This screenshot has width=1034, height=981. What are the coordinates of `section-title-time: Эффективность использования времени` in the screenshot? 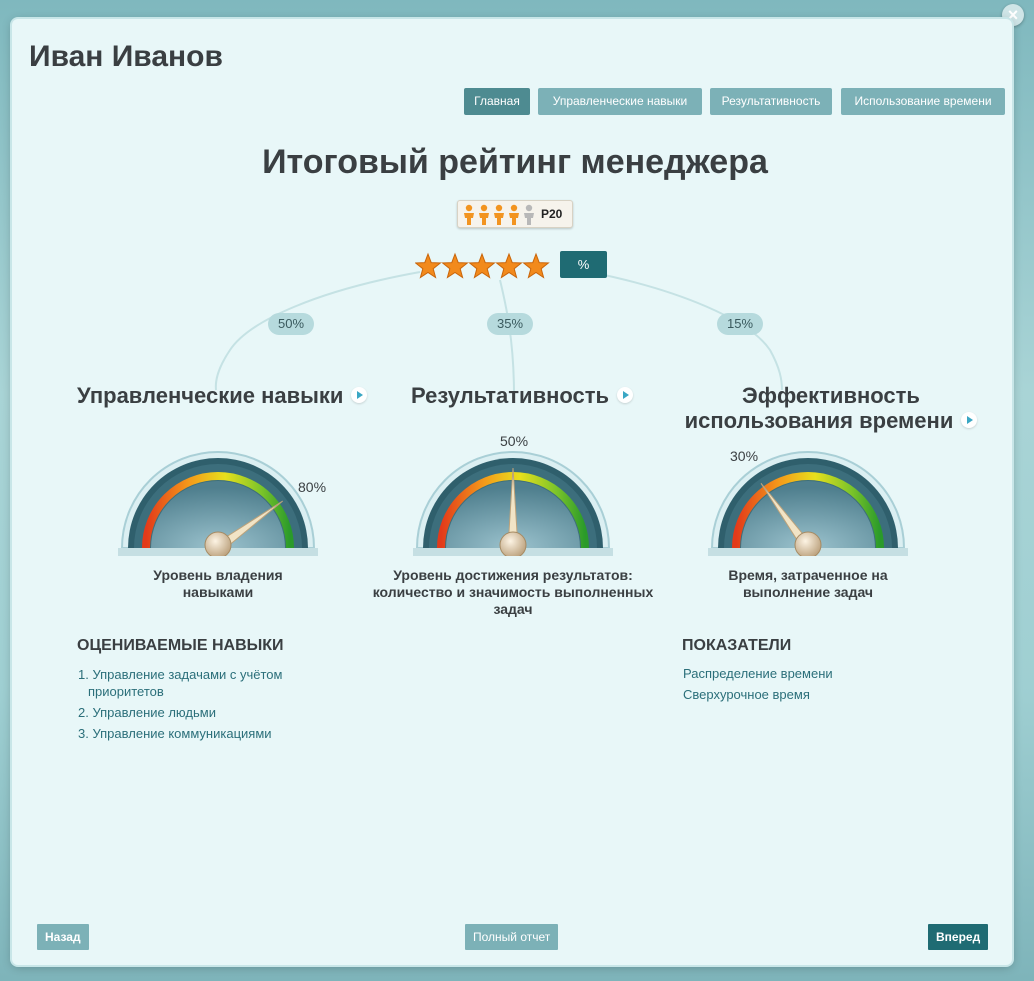 It's located at (831, 408).